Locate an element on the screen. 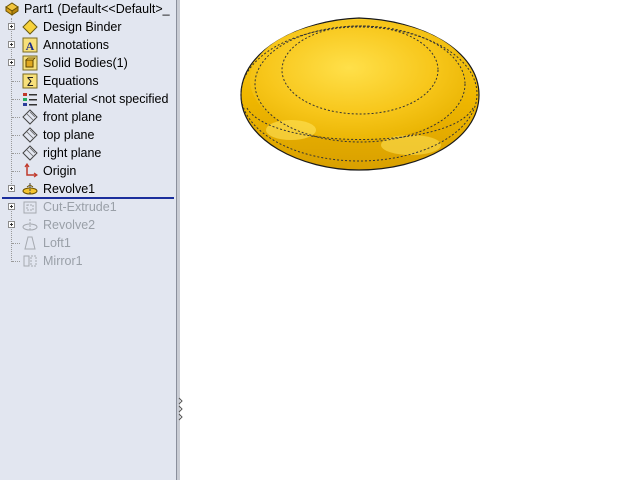 The image size is (640, 485). equations-icon: Σ is located at coordinates (30, 81).